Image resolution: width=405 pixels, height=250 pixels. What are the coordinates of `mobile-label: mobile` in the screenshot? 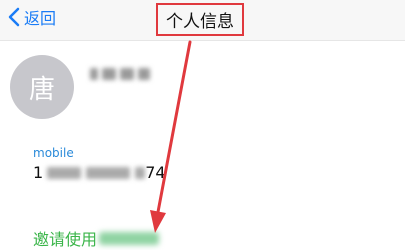 It's located at (53, 153).